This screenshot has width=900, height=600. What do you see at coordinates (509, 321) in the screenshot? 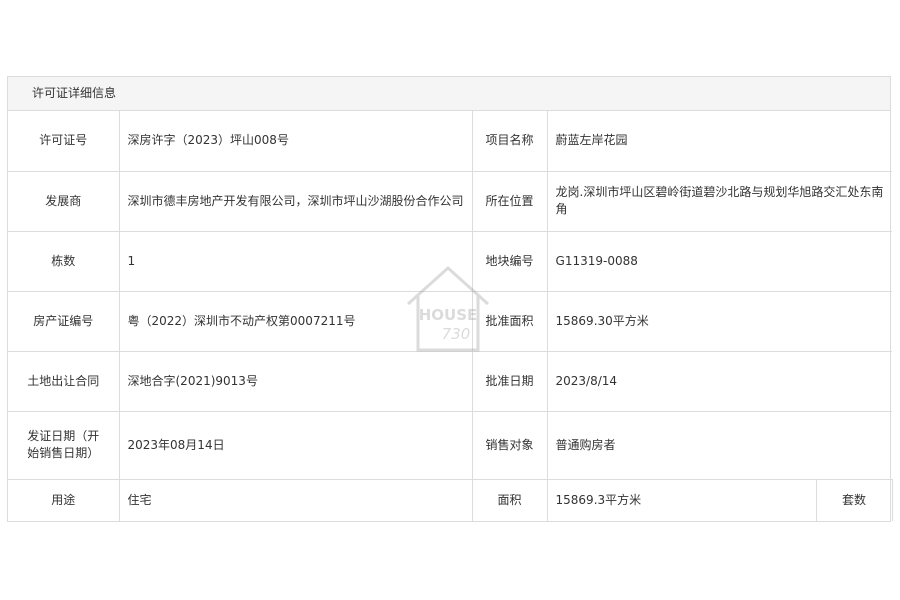
I see `label-approved-area: 批准面积` at bounding box center [509, 321].